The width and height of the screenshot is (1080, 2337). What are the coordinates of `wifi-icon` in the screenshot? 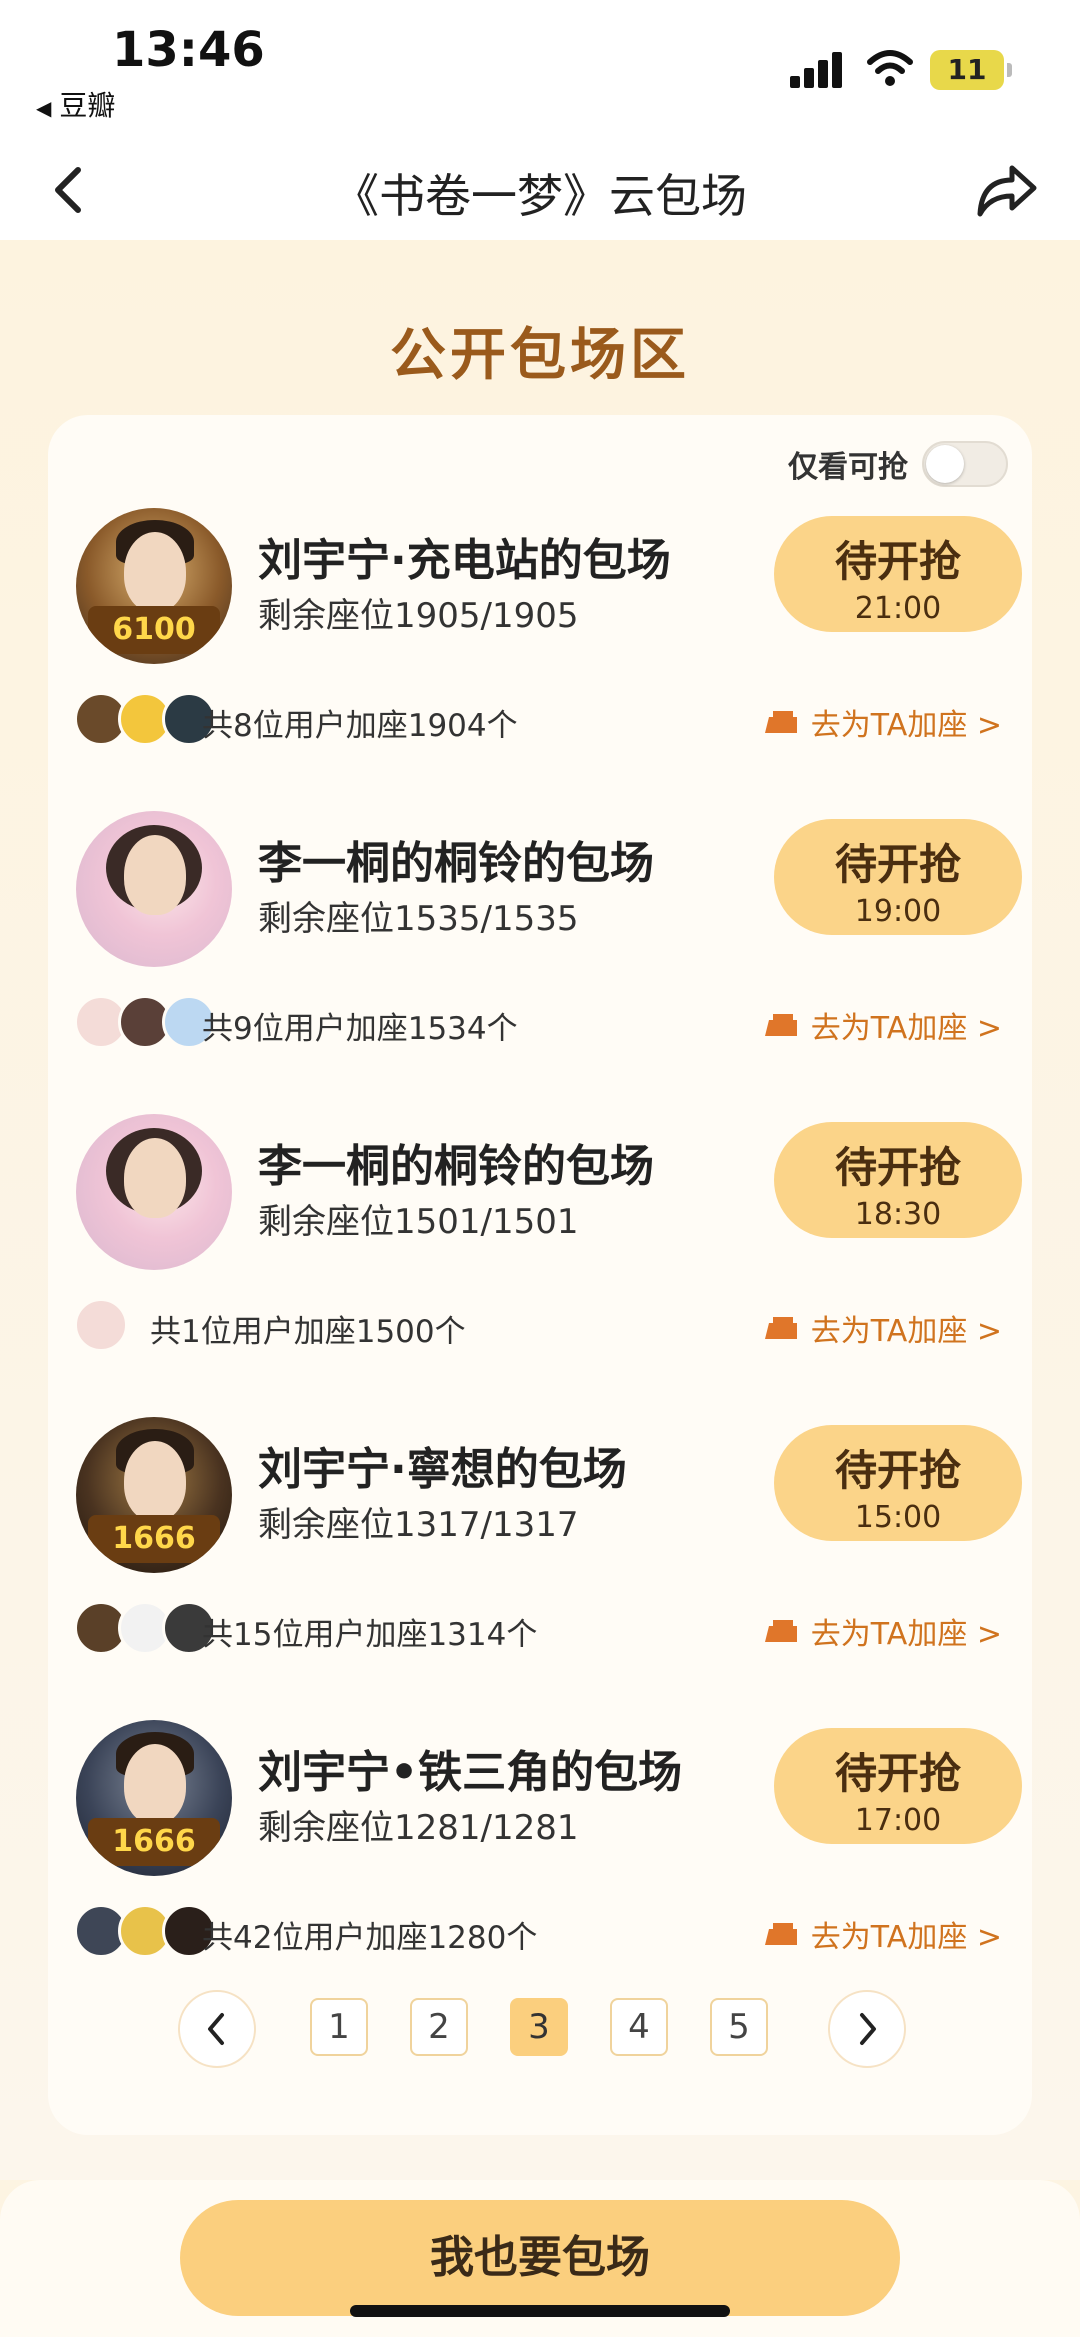 It's located at (890, 68).